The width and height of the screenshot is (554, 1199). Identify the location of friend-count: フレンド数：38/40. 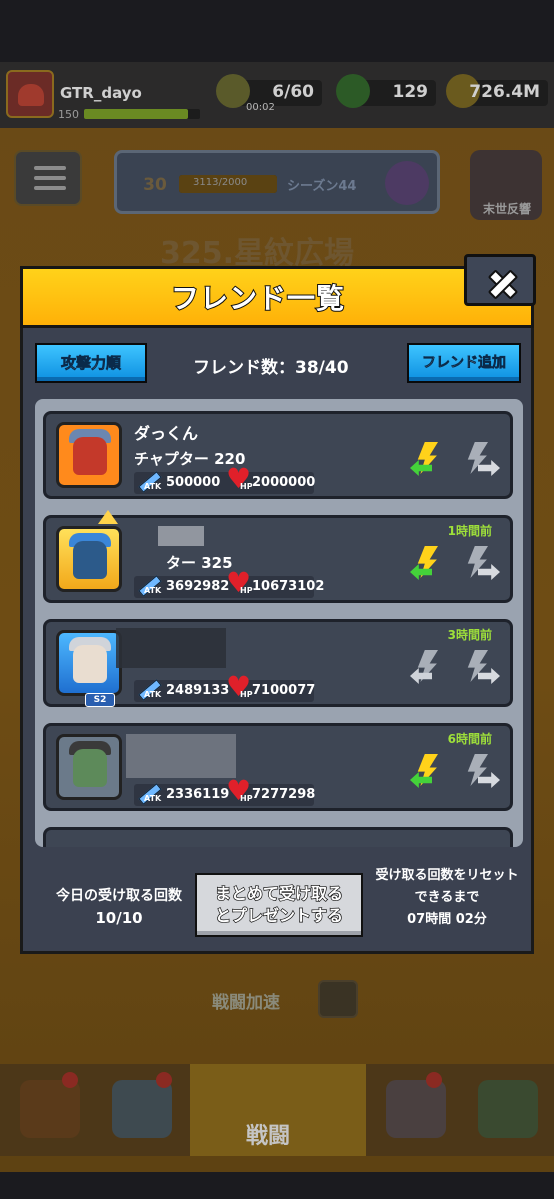
(271, 368).